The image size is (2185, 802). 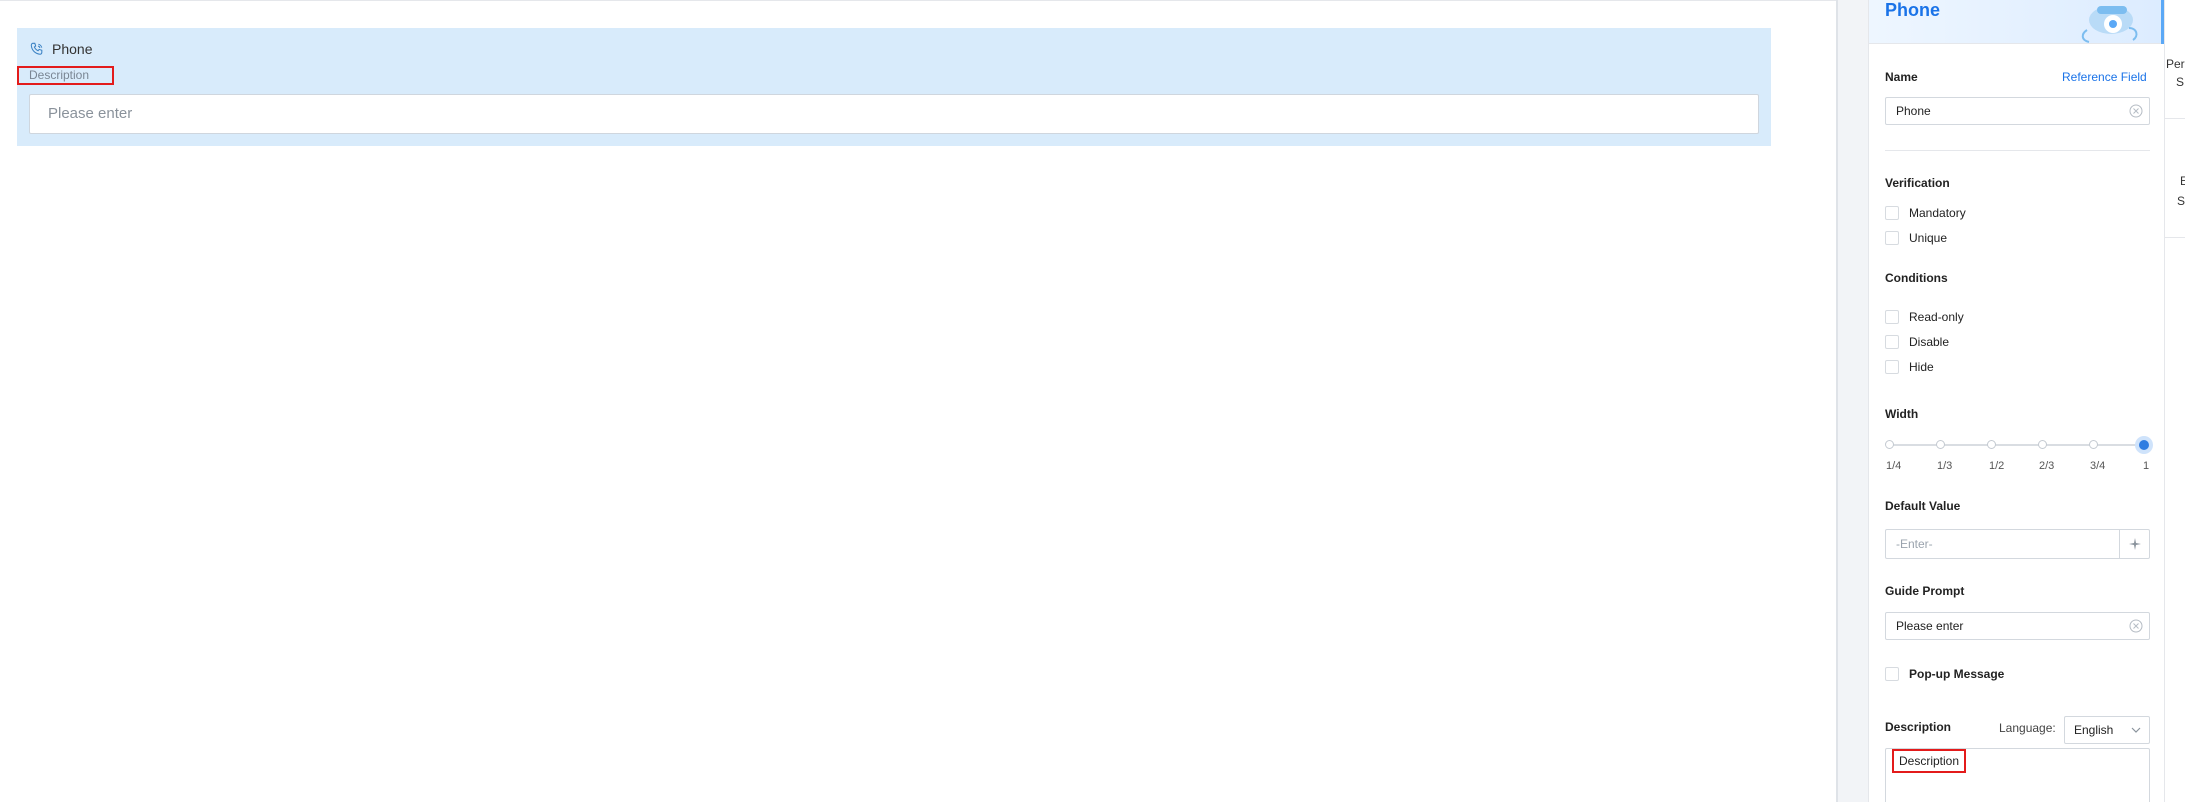 I want to click on width-tick: 3/4, so click(x=2098, y=466).